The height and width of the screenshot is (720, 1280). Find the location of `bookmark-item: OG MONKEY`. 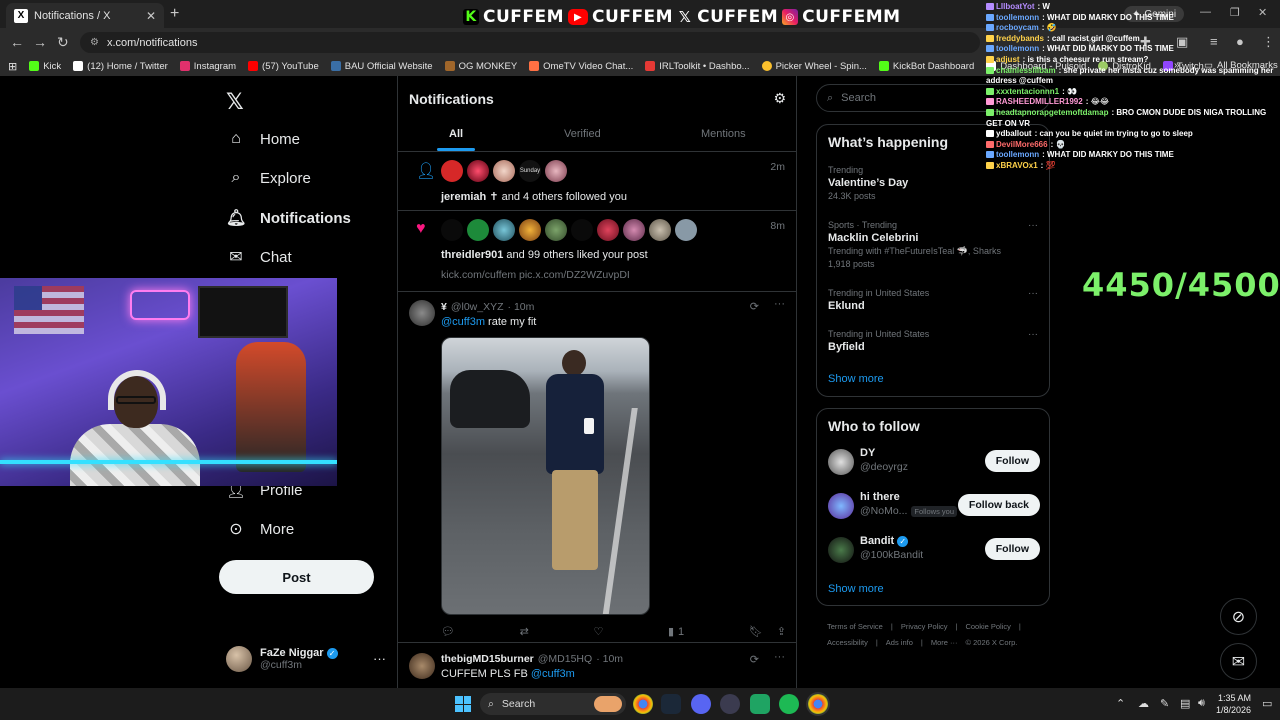

bookmark-item: OG MONKEY is located at coordinates (480, 66).